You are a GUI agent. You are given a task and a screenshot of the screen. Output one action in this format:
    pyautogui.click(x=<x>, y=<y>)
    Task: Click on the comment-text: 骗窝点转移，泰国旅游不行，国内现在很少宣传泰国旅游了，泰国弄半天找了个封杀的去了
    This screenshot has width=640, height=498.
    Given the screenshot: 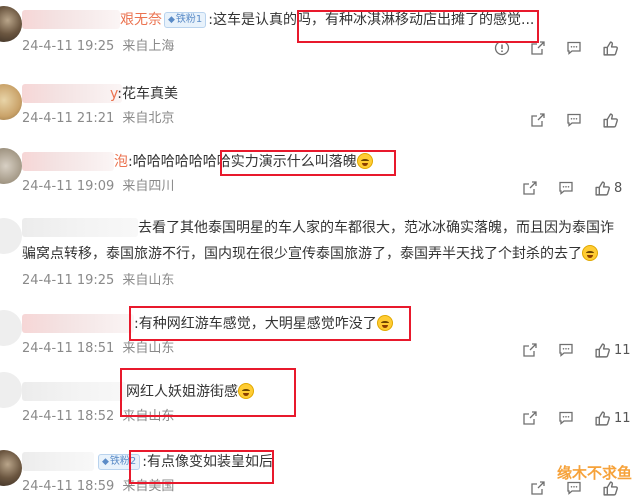 What is the action you would take?
    pyautogui.click(x=310, y=254)
    